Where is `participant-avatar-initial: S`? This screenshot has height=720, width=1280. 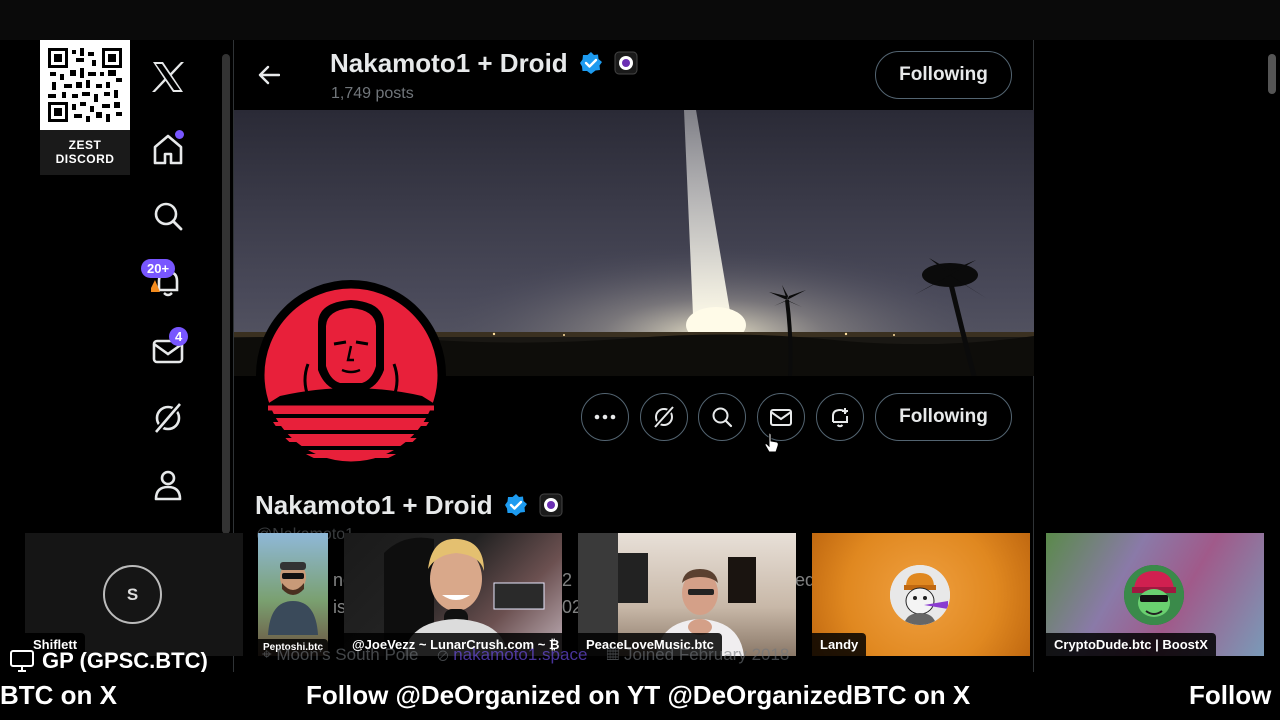
participant-avatar-initial: S is located at coordinates (132, 594).